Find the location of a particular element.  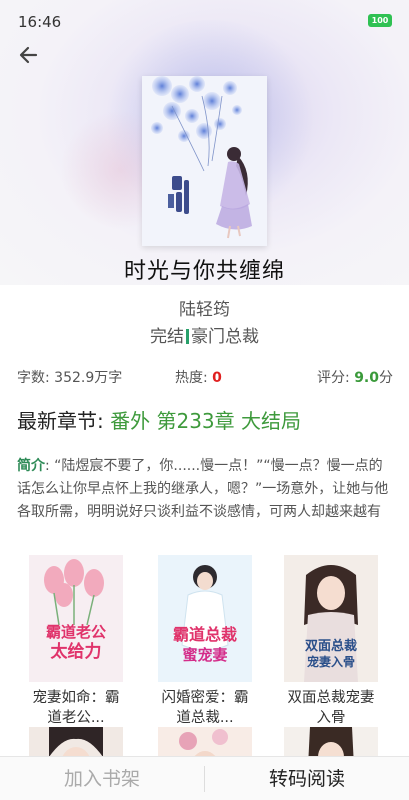

word-count-value: 352.9万字 is located at coordinates (88, 378).